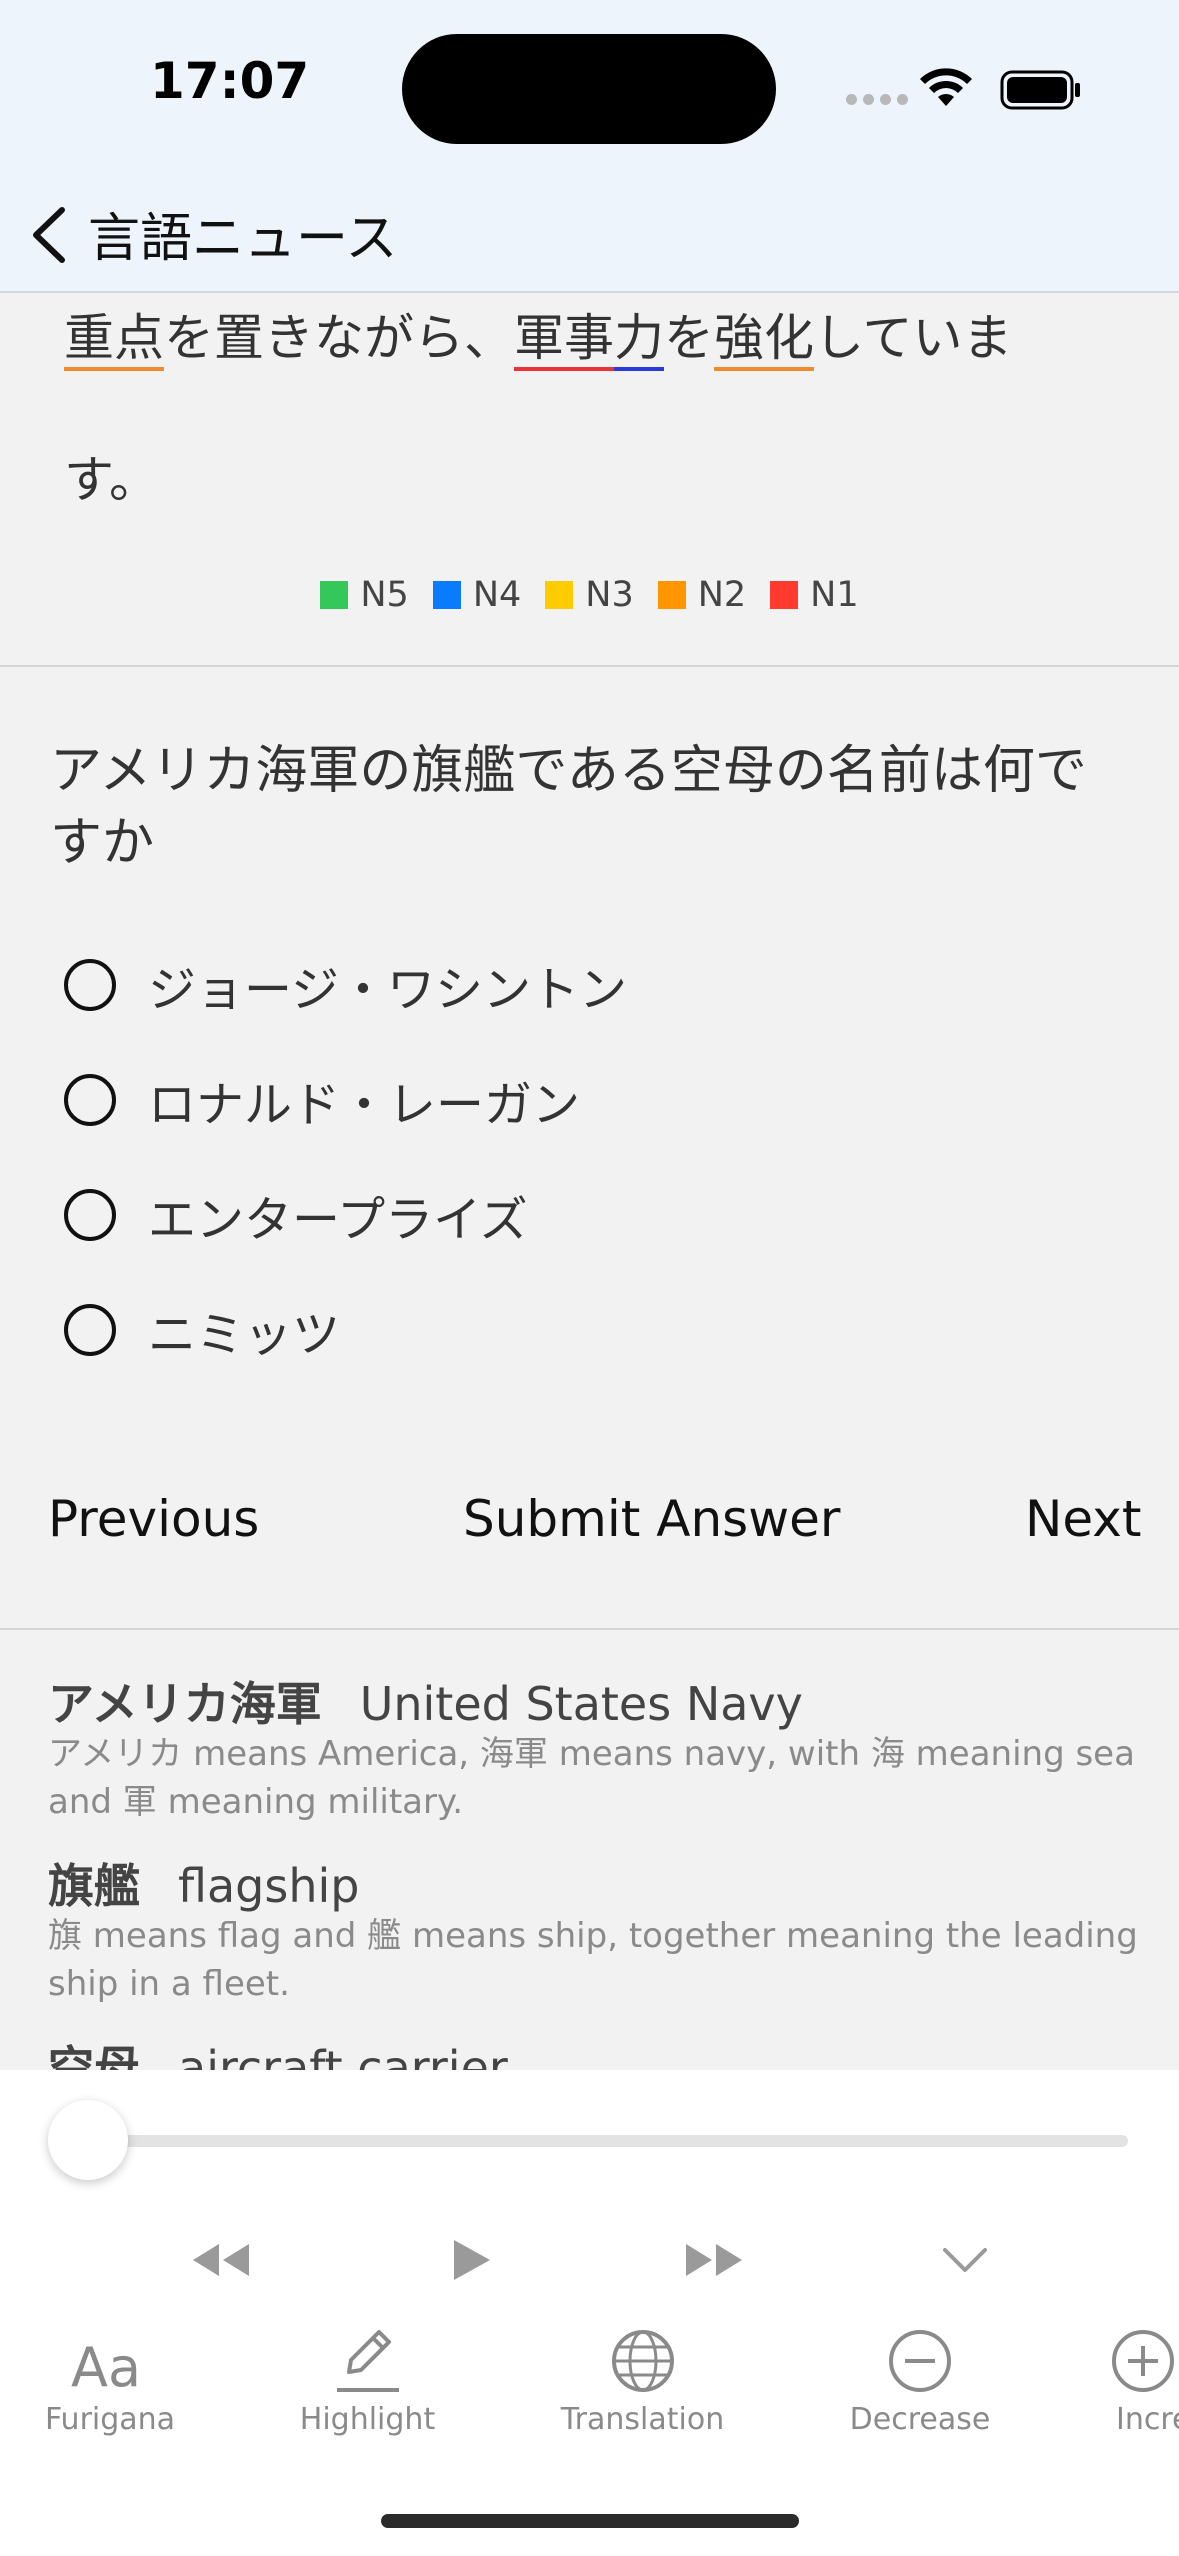 This screenshot has height=2556, width=1179. I want to click on vocab-meaning: flagship, so click(269, 1886).